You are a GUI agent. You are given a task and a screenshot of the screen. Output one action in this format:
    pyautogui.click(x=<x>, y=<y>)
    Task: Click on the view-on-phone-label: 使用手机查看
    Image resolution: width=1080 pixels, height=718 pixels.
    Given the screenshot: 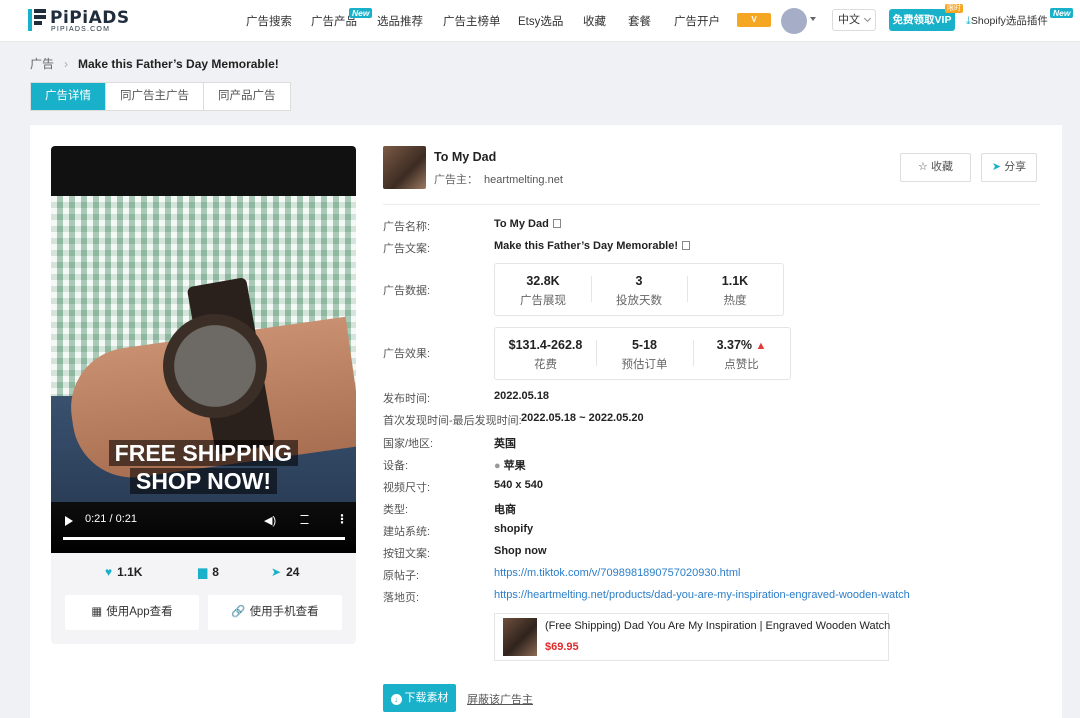 What is the action you would take?
    pyautogui.click(x=284, y=612)
    